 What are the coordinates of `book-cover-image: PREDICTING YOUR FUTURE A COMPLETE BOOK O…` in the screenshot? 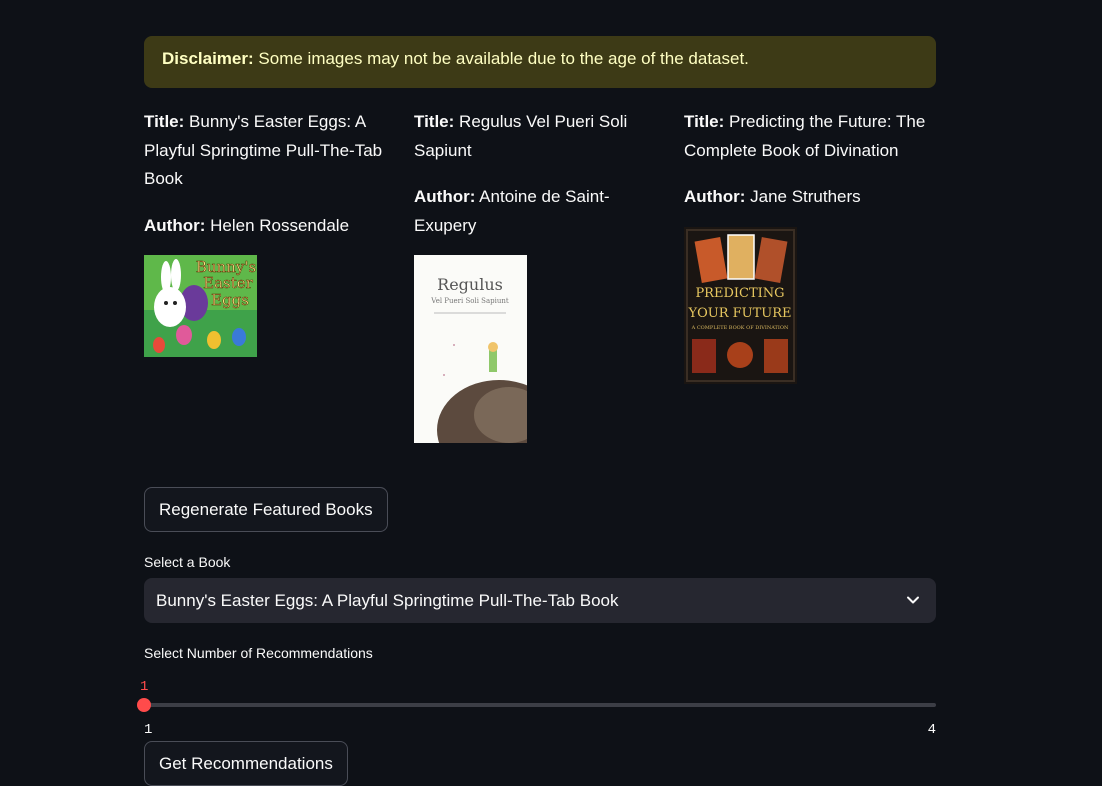 It's located at (740, 305).